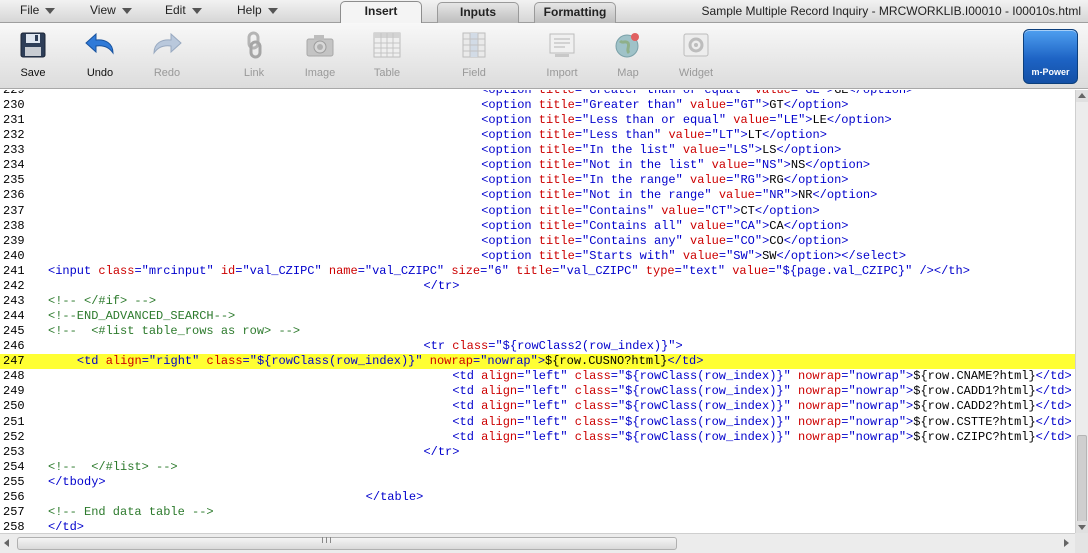 This screenshot has width=1088, height=553. Describe the element at coordinates (537, 482) in the screenshot. I see `code-line: 255 </tbody>` at that location.